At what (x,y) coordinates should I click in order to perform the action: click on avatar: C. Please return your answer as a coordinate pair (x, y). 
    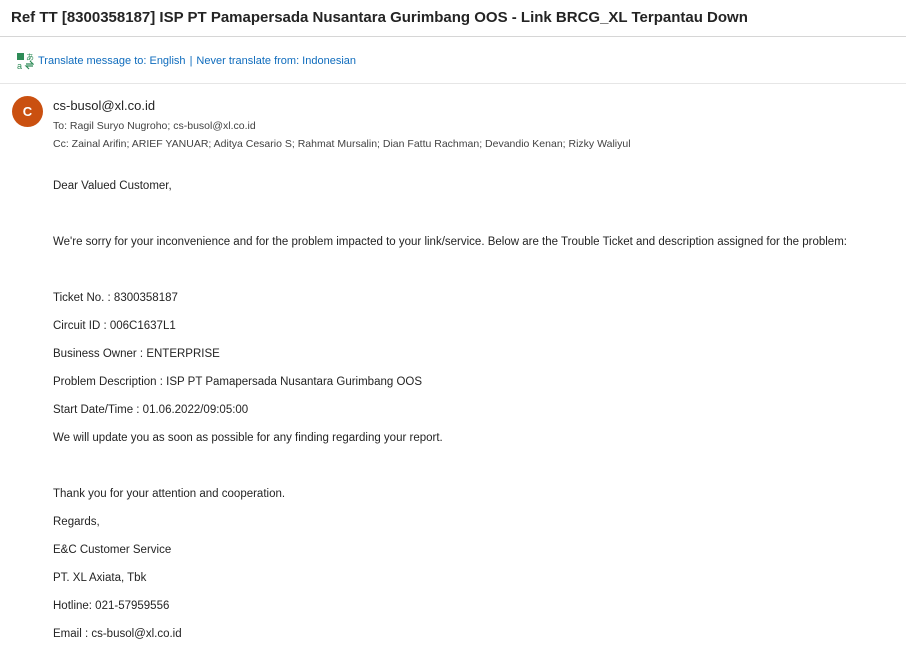
    Looking at the image, I should click on (27, 111).